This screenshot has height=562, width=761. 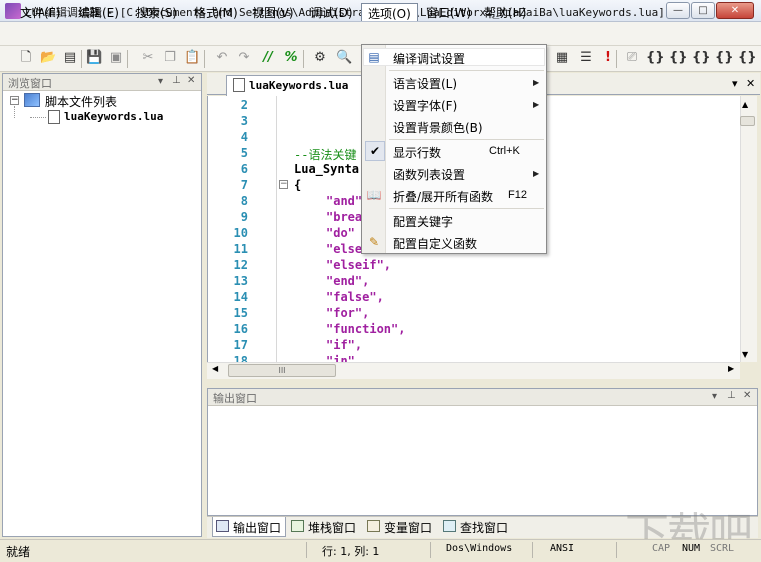 I want to click on breakpoint-icon: !, so click(x=608, y=58).